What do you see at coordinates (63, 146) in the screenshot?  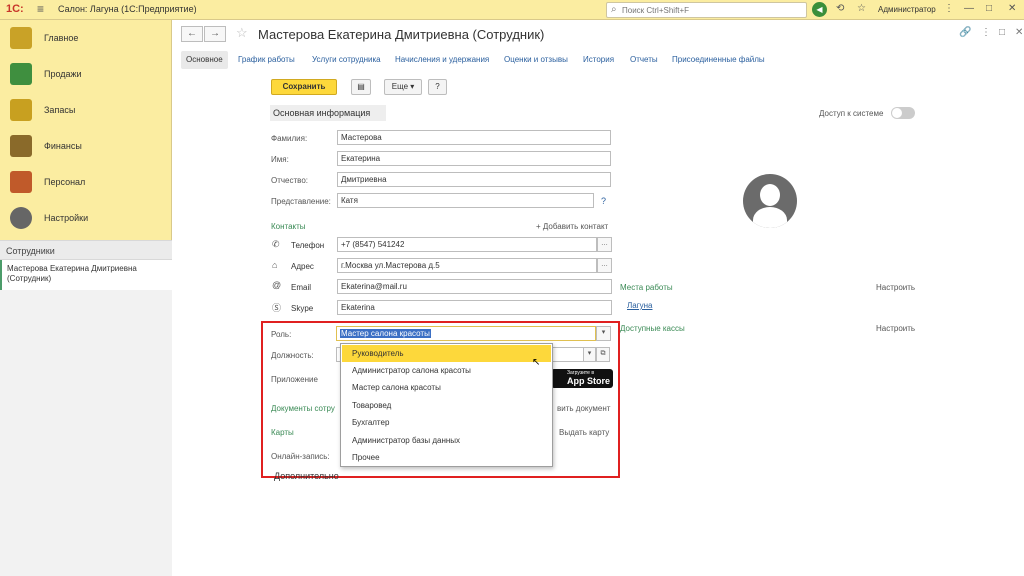 I see `sidebar-item-label: Финансы` at bounding box center [63, 146].